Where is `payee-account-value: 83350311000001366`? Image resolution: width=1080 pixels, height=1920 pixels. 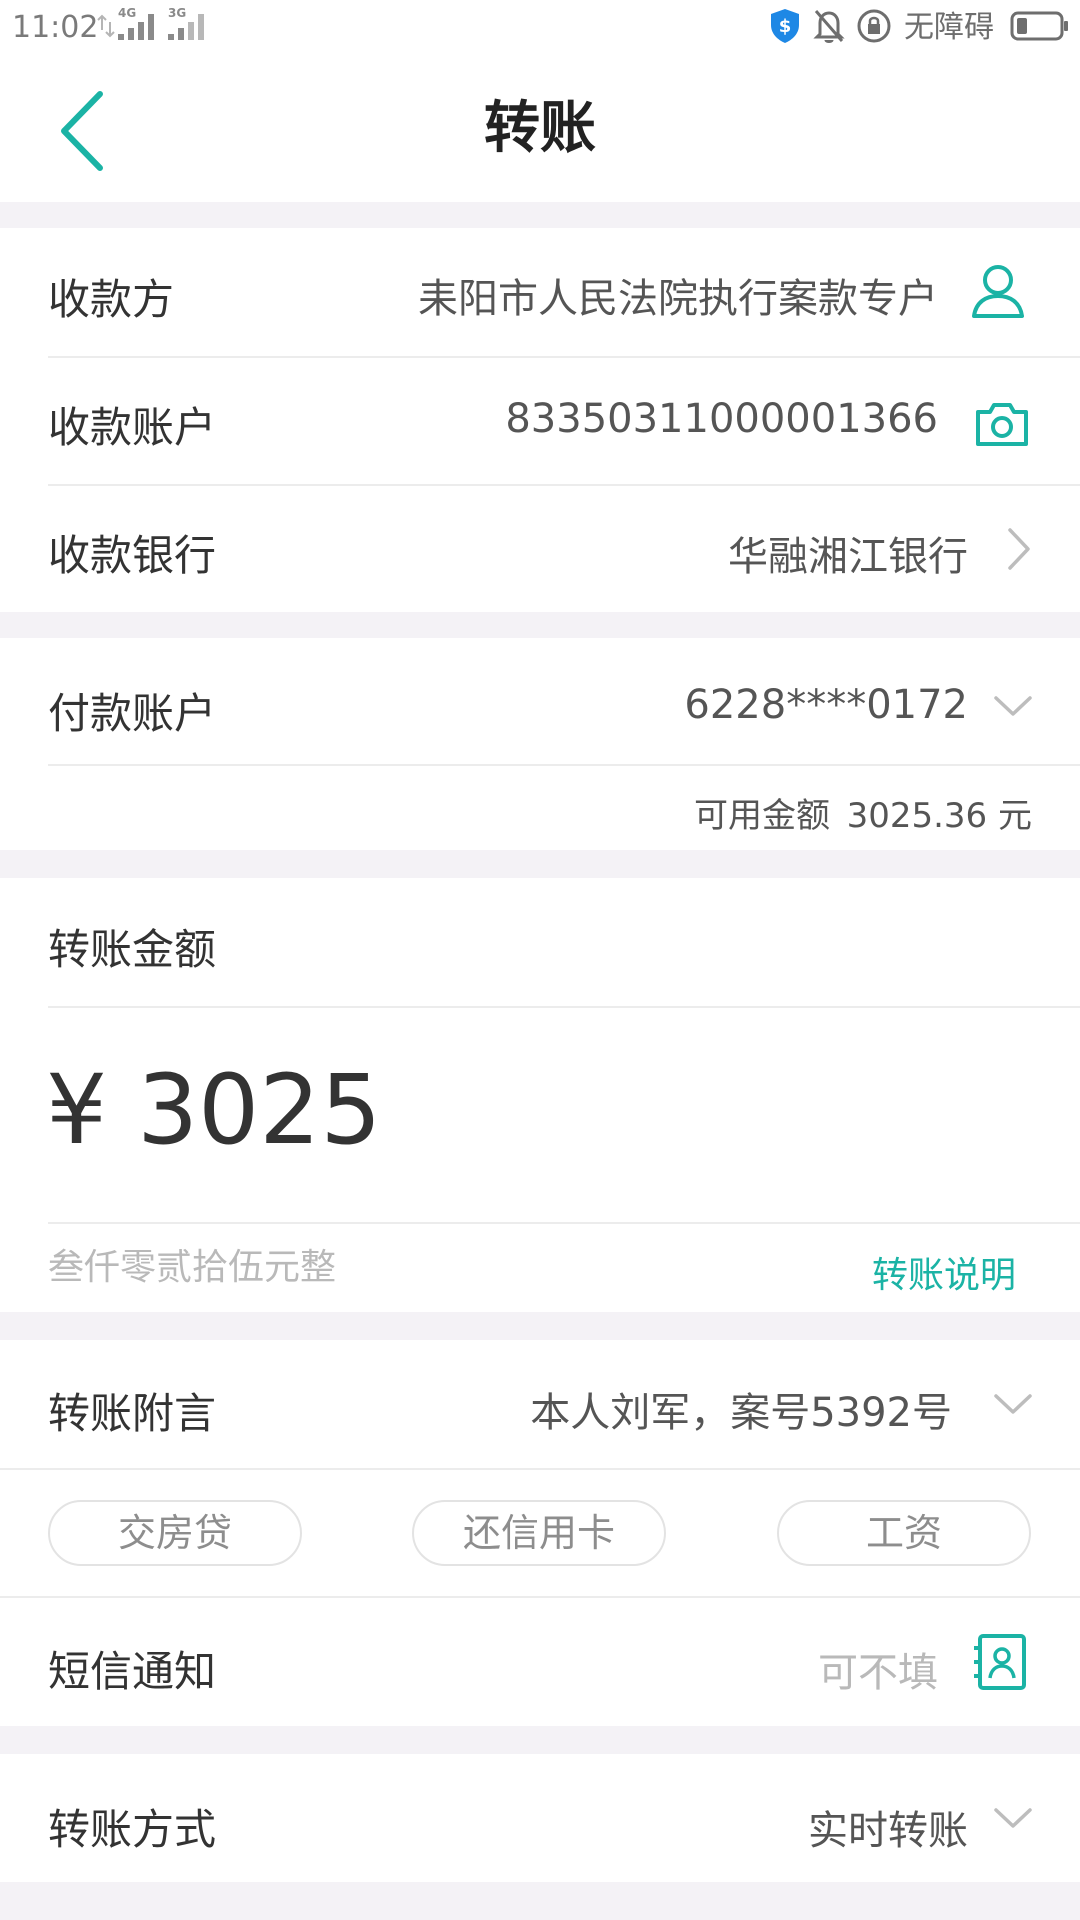
payee-account-value: 83350311000001366 is located at coordinates (721, 419).